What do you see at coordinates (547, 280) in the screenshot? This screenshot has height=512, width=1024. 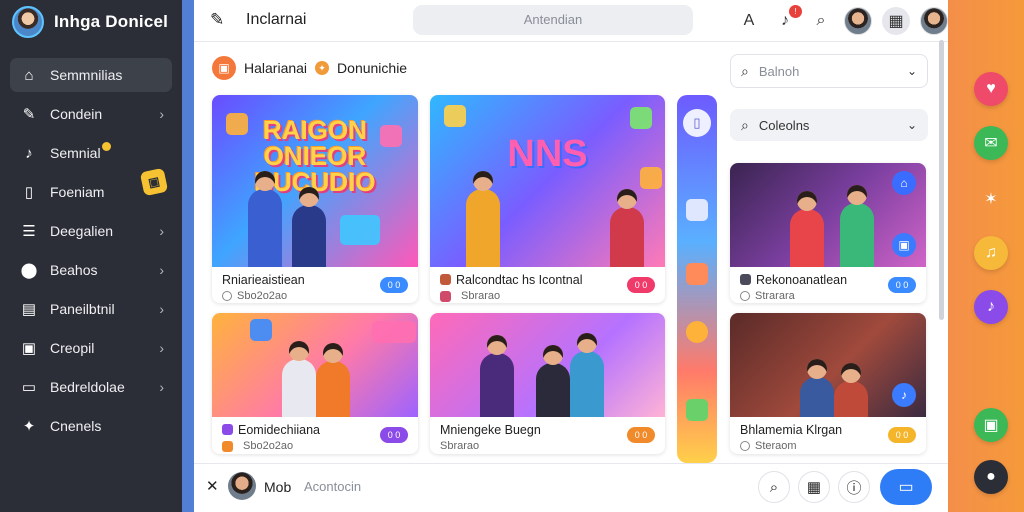 I see `card-title: Ralcondtac hs Icontnal` at bounding box center [547, 280].